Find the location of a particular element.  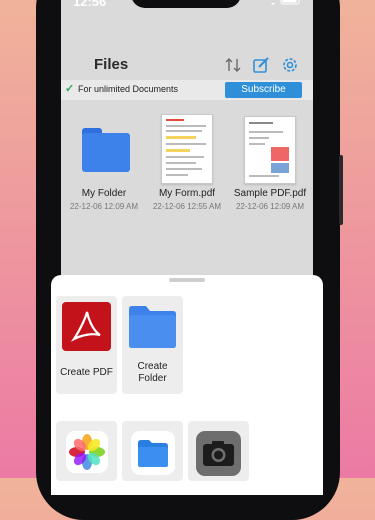

file-item-sample-pdf: Sample PDF.pdf 22-12-06 12:09 AM is located at coordinates (270, 160).